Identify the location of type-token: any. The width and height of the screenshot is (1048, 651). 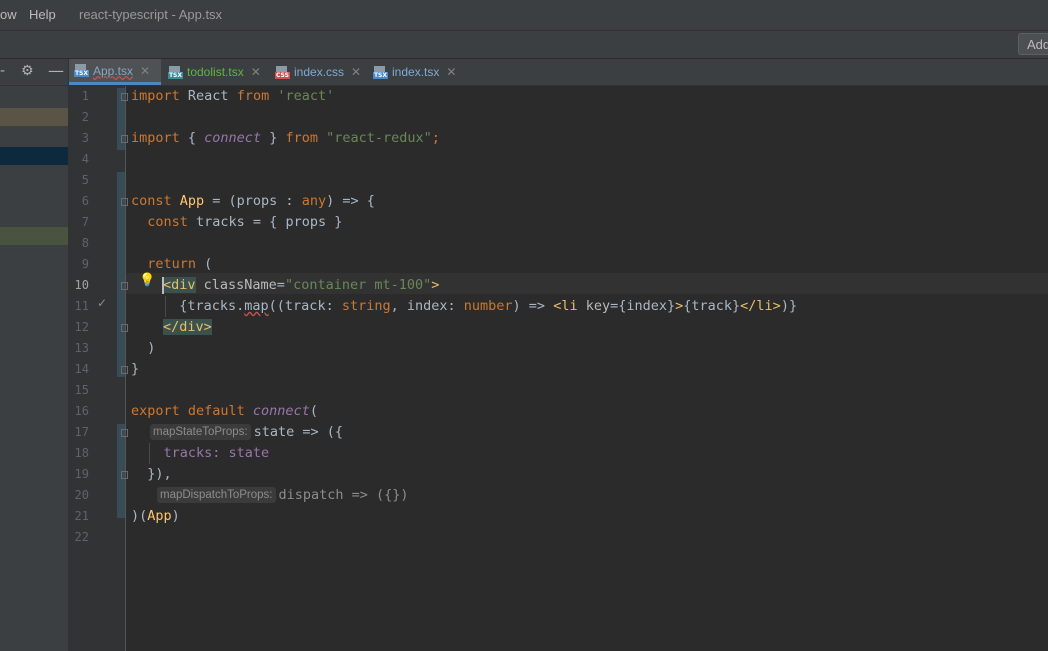
(314, 201).